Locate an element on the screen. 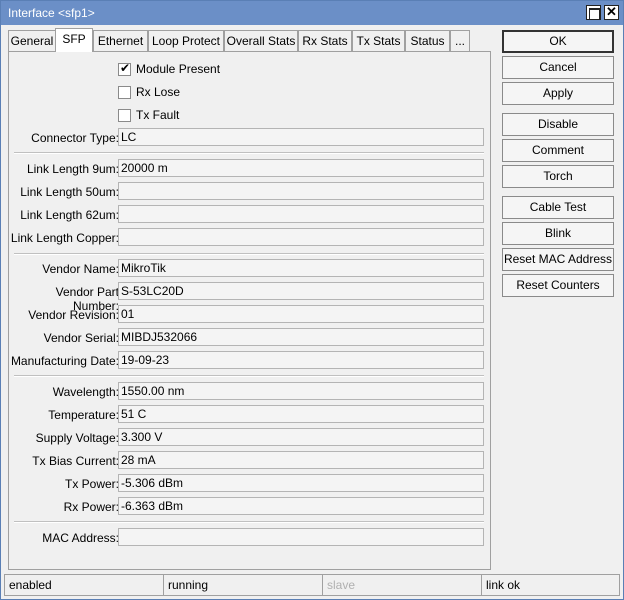 This screenshot has height=600, width=624. tab-sfp: SFP is located at coordinates (74, 40).